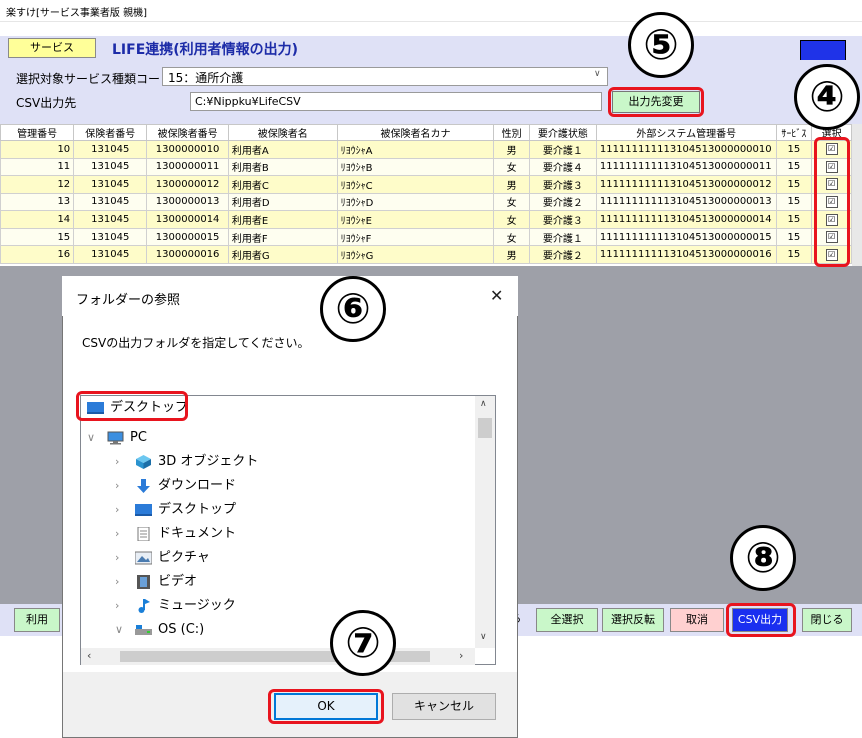 This screenshot has height=738, width=862. What do you see at coordinates (697, 620) in the screenshot?
I see `cancel-selection-button: 取消` at bounding box center [697, 620].